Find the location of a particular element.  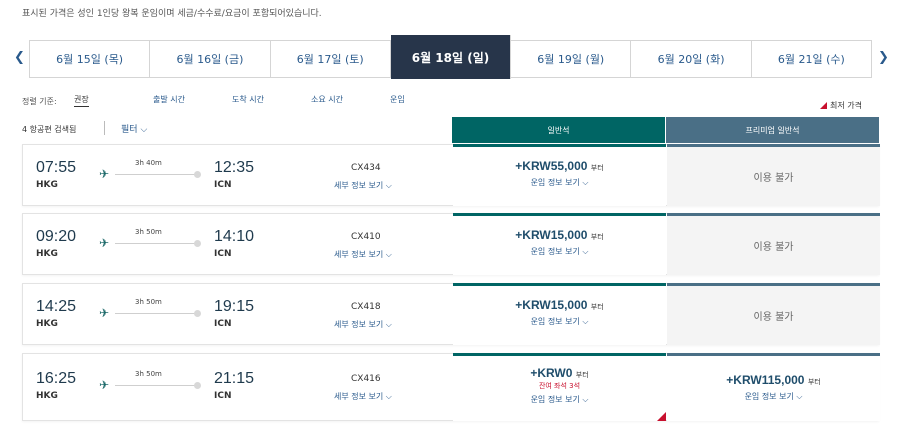

filter-label: 필터 is located at coordinates (129, 130).